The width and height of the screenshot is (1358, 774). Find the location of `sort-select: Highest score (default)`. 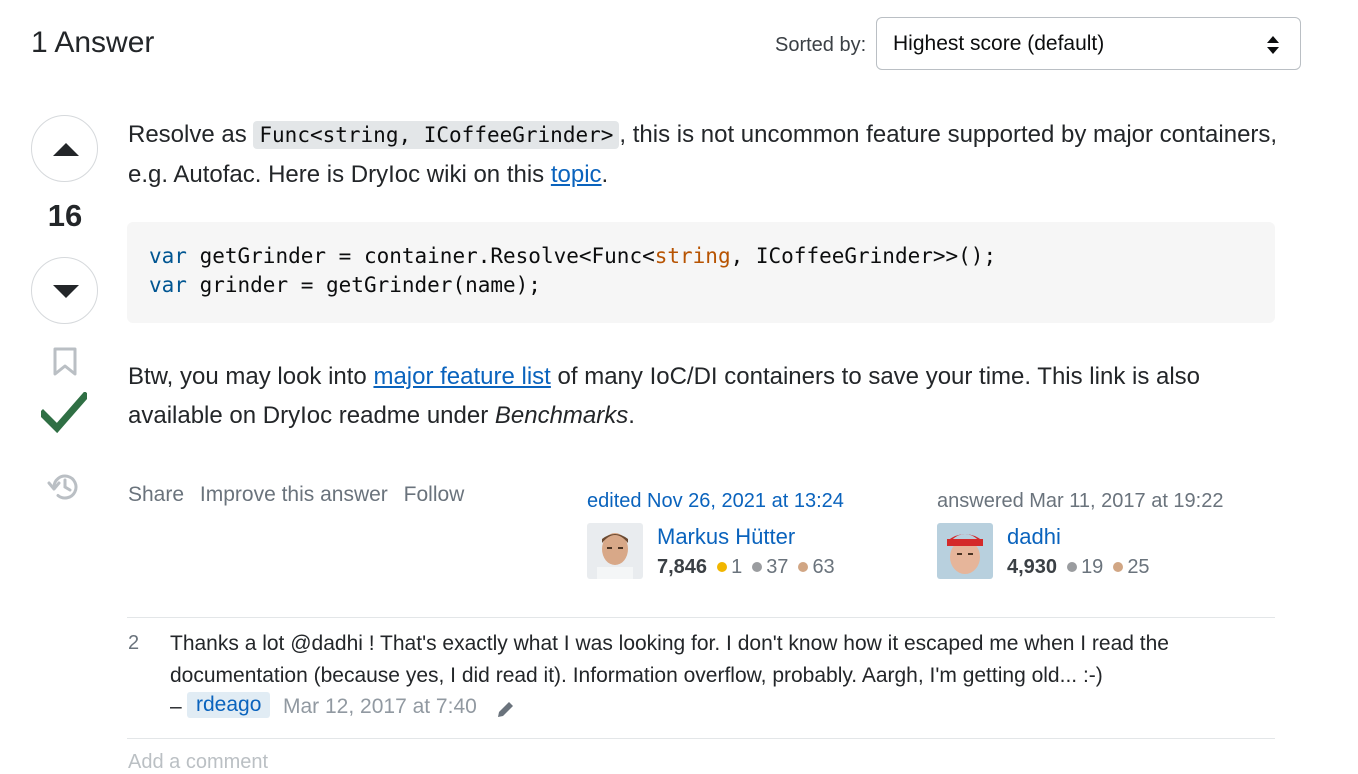

sort-select: Highest score (default) is located at coordinates (1088, 43).